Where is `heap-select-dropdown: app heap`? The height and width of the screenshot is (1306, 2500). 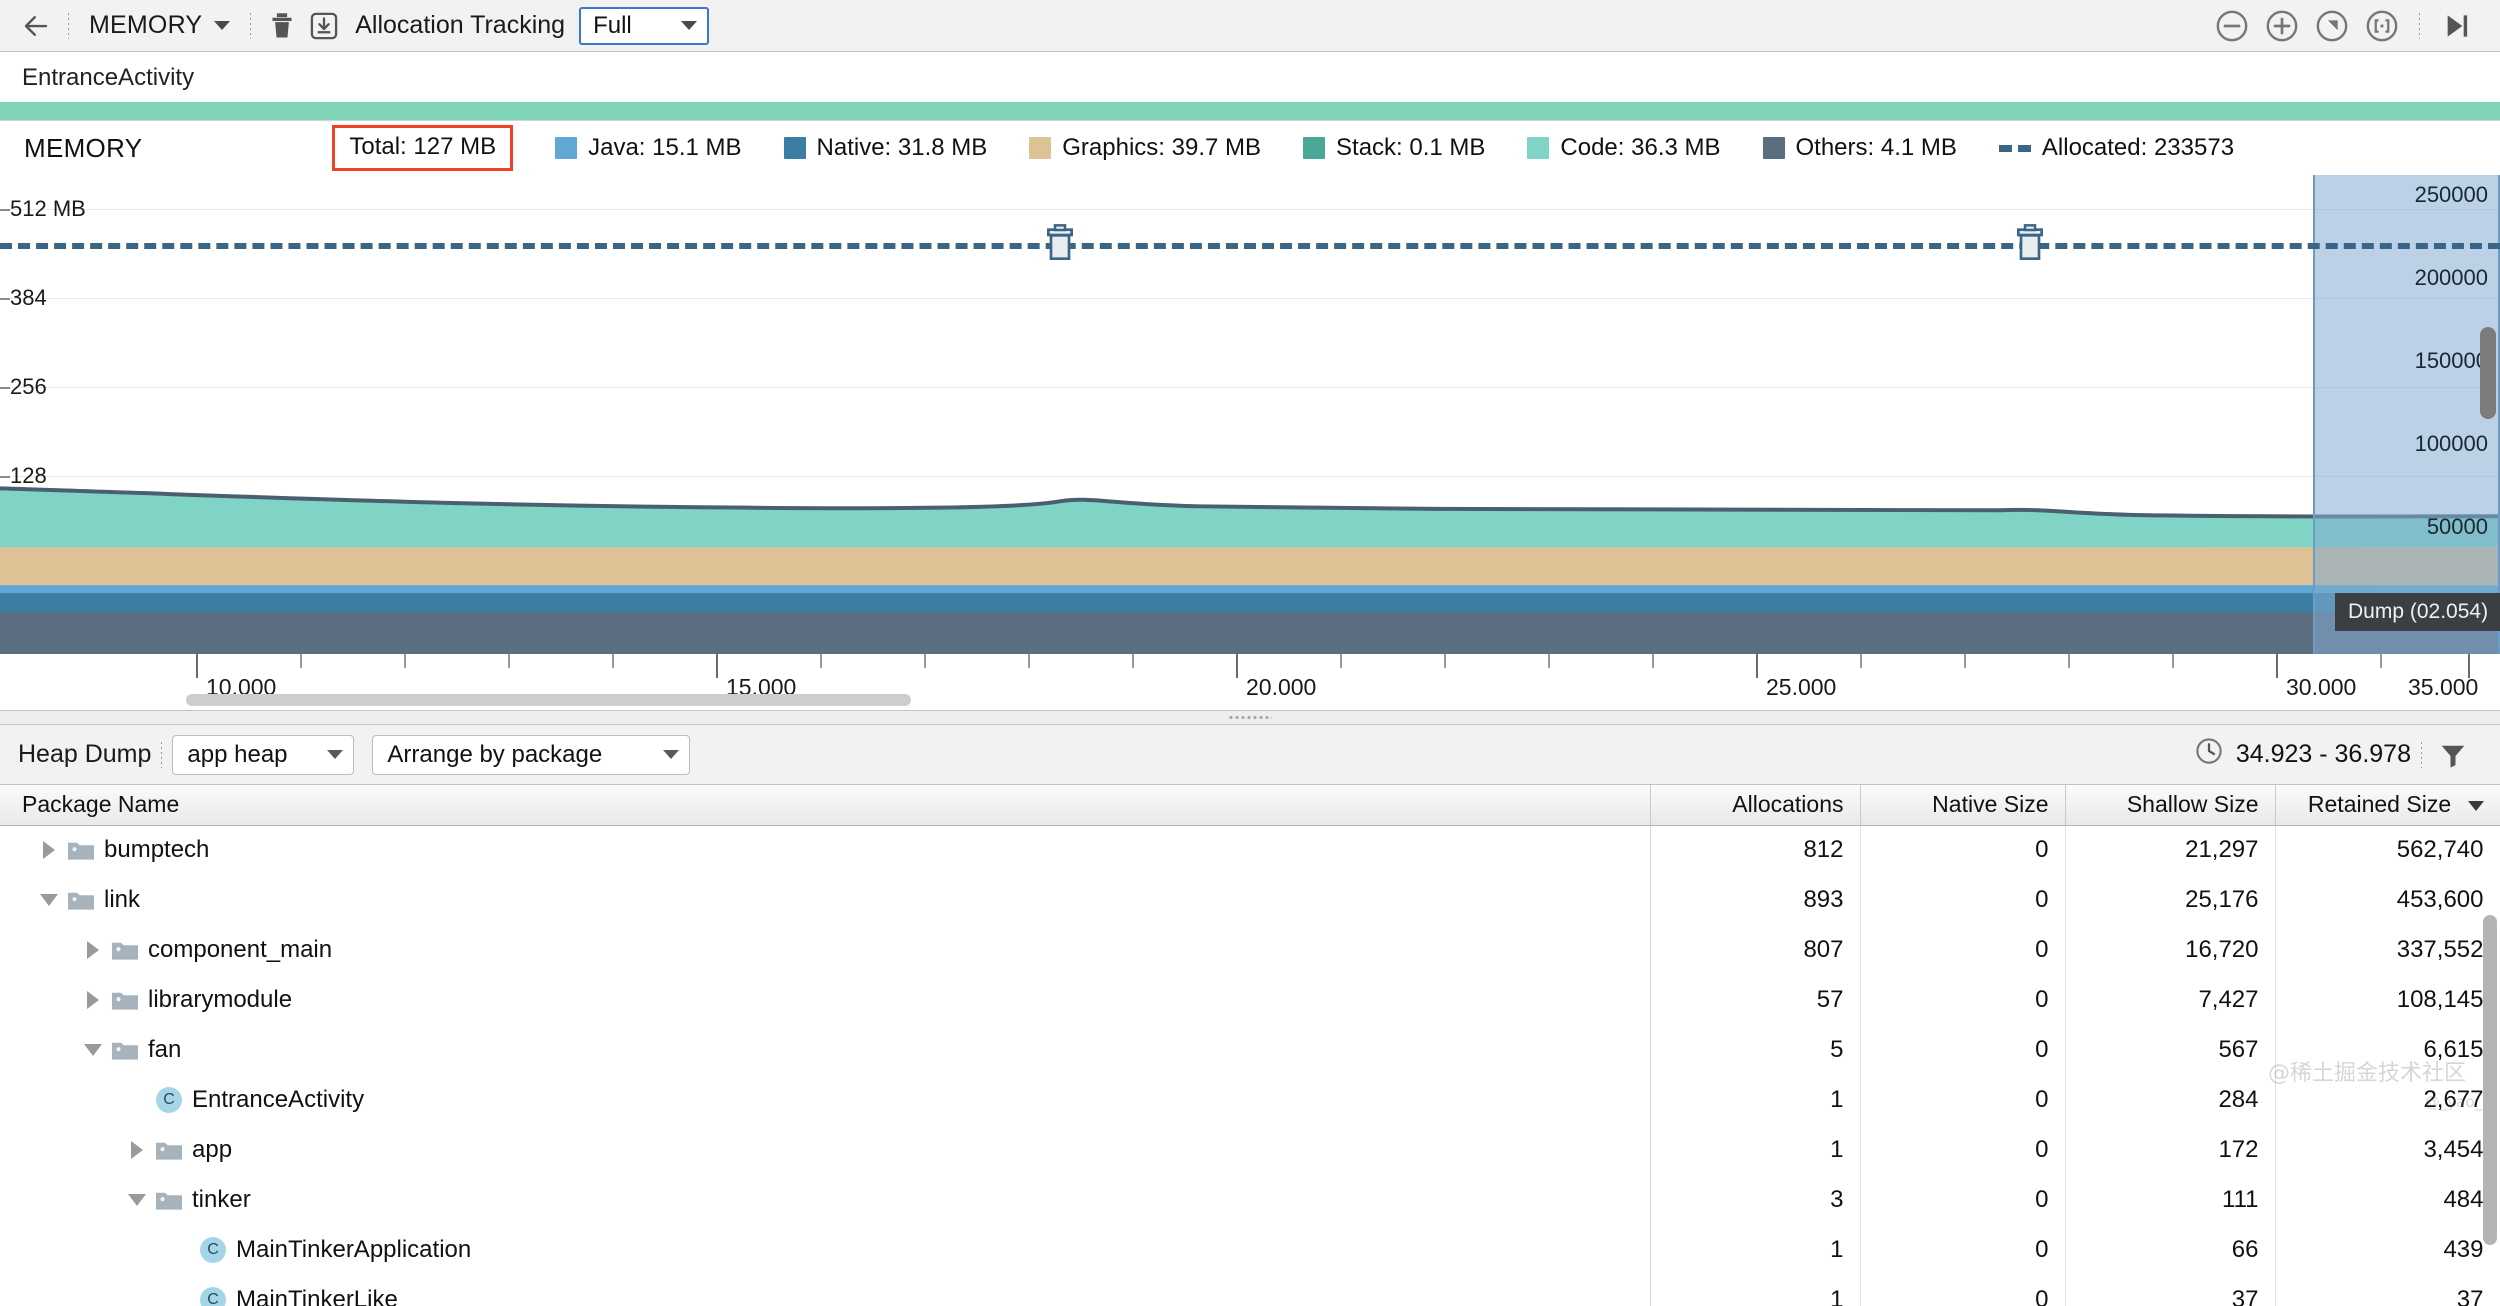 heap-select-dropdown: app heap is located at coordinates (263, 754).